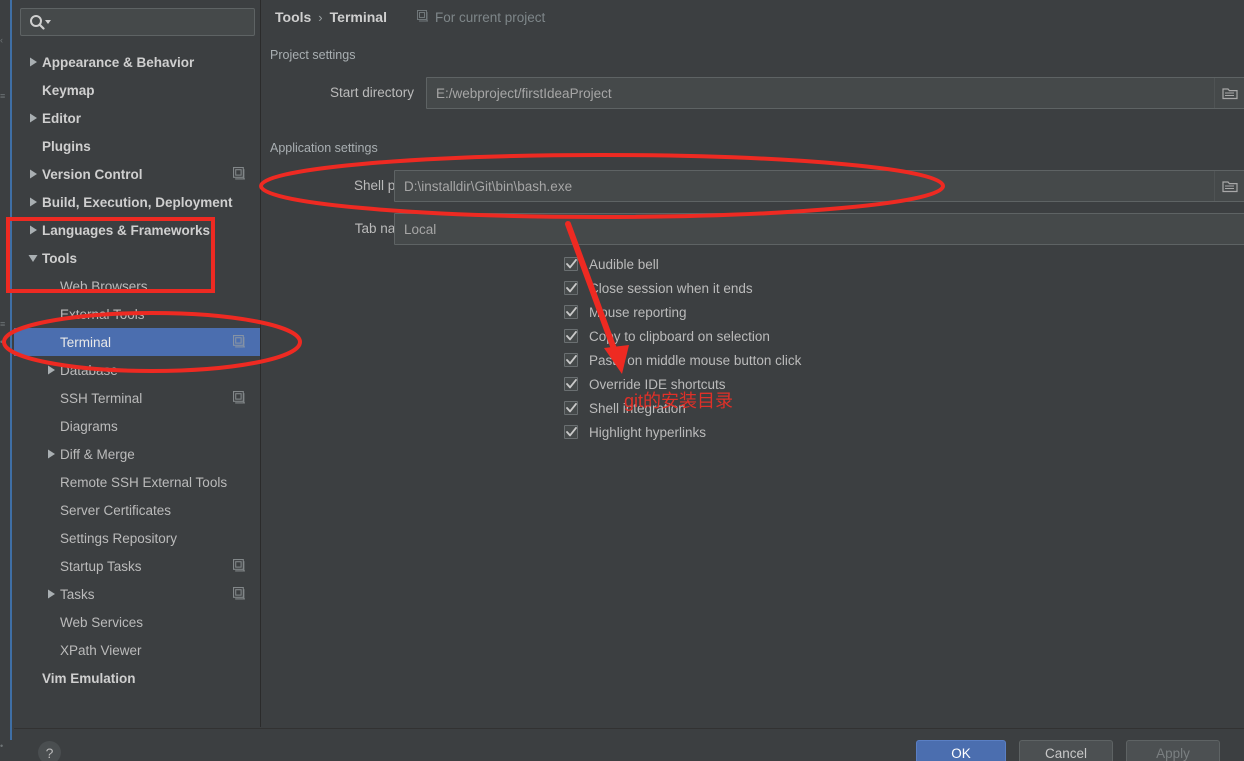  I want to click on sidebar-item-languages-frameworks: Languages & Frameworks, so click(137, 230).